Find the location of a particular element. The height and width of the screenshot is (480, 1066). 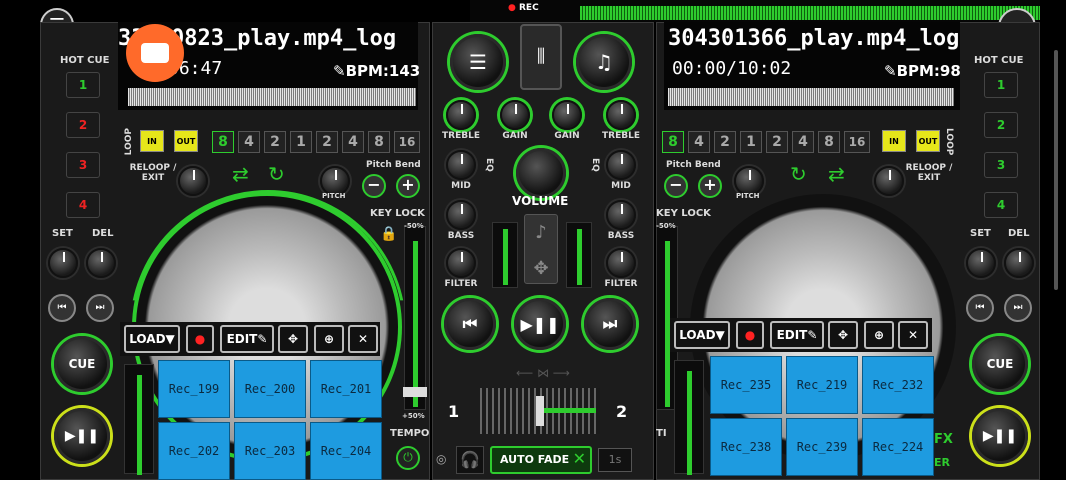

left-pad-1: Rec_199 is located at coordinates (194, 389).